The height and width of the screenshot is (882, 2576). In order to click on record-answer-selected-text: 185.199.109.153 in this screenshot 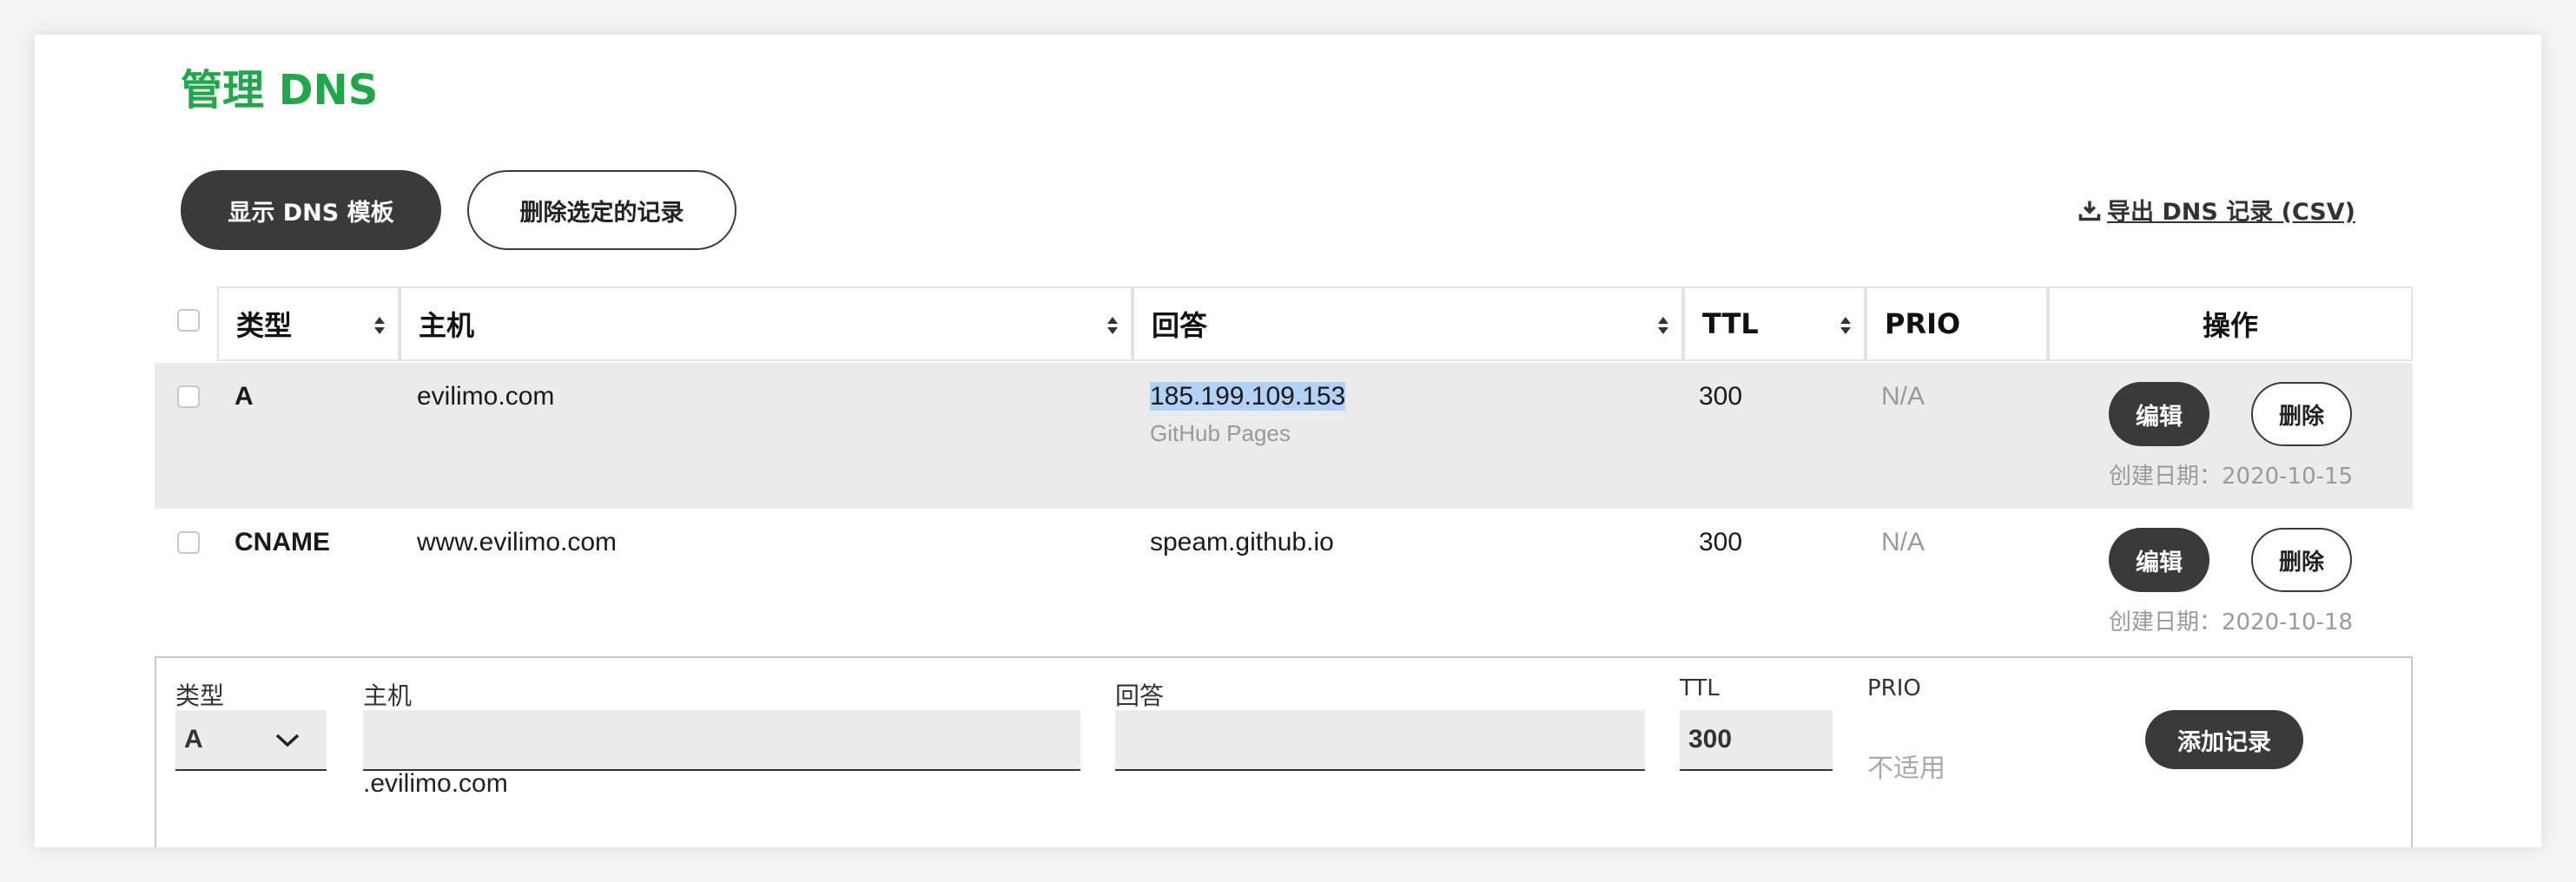, I will do `click(1248, 397)`.